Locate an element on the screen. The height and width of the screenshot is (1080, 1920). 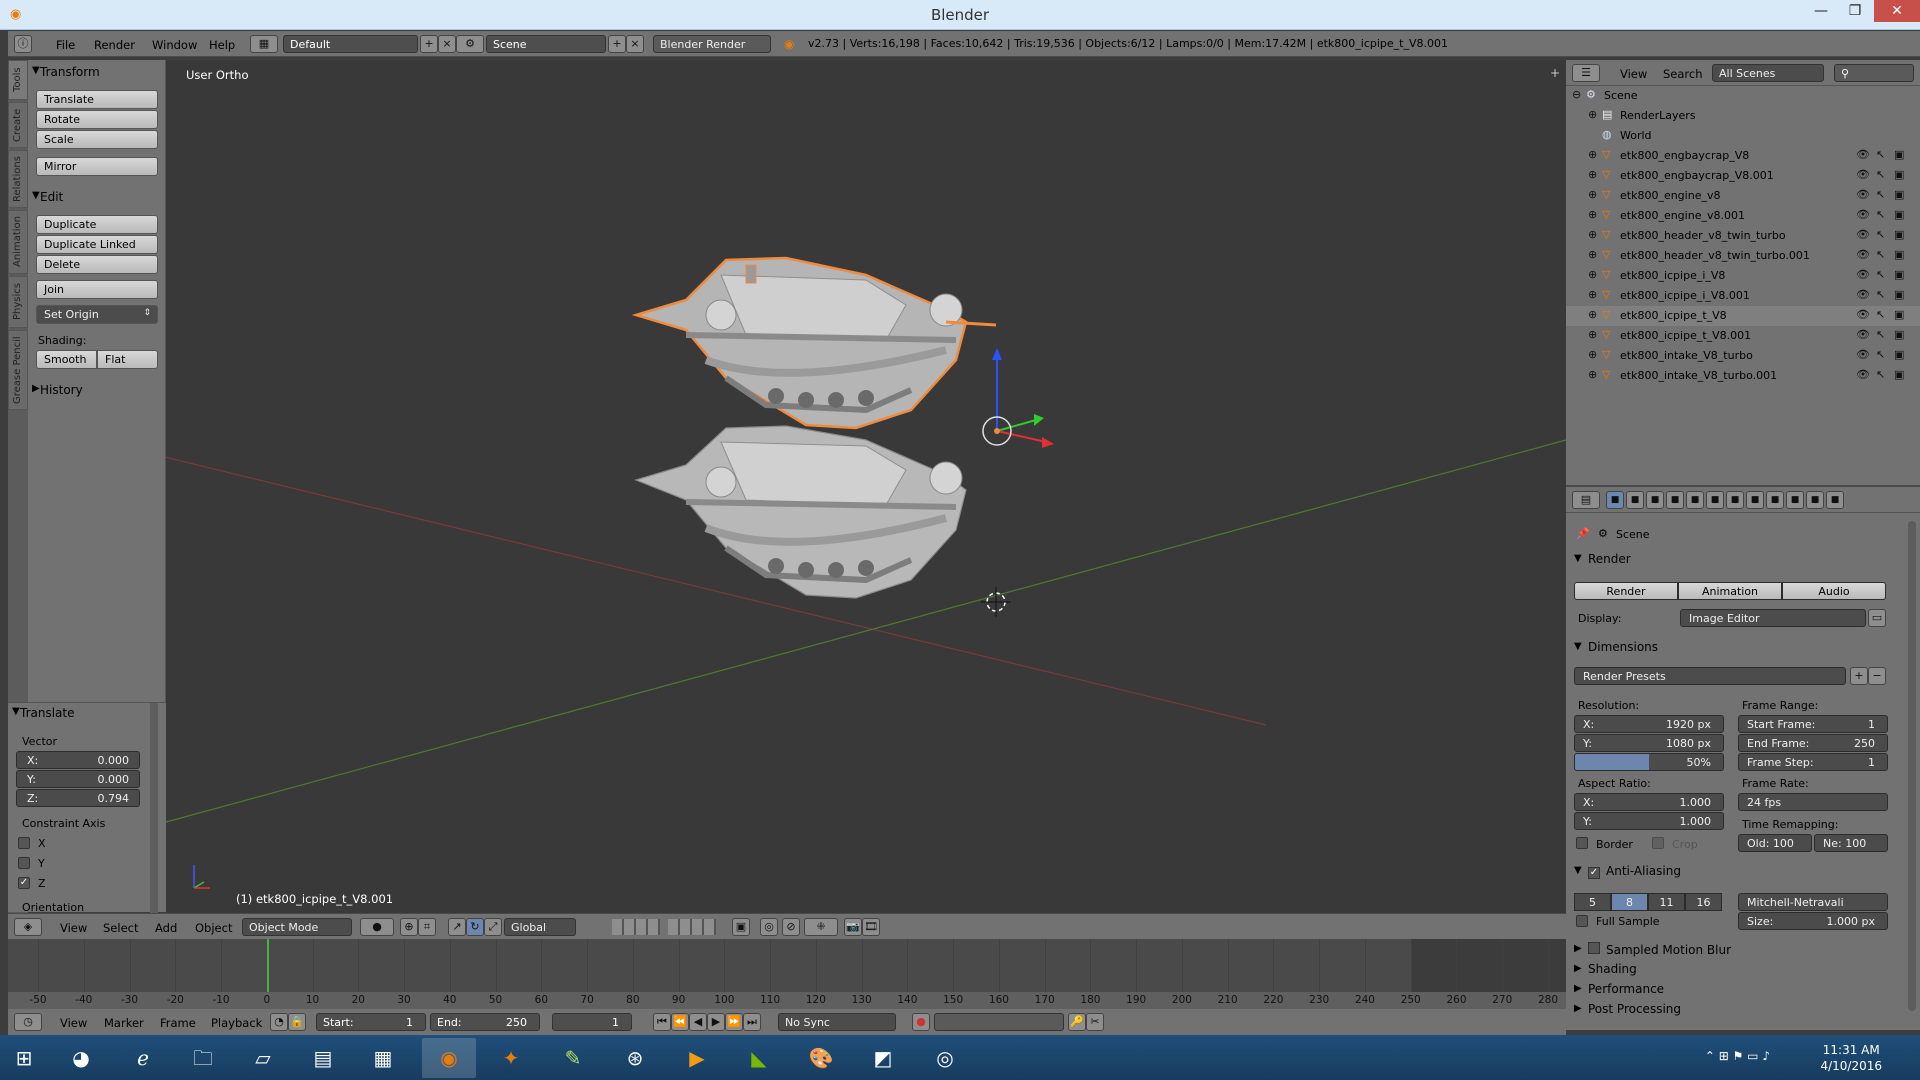
menu-file: File is located at coordinates (65, 45).